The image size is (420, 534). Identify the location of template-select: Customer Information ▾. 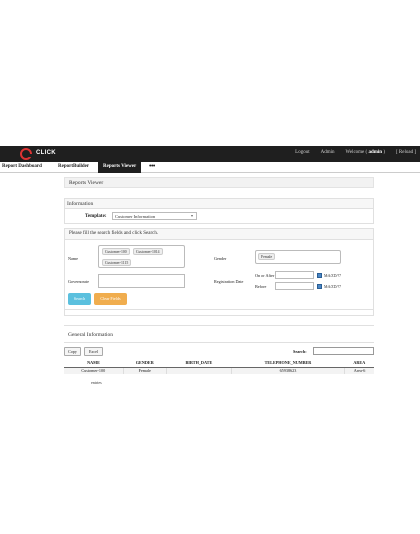
(154, 216).